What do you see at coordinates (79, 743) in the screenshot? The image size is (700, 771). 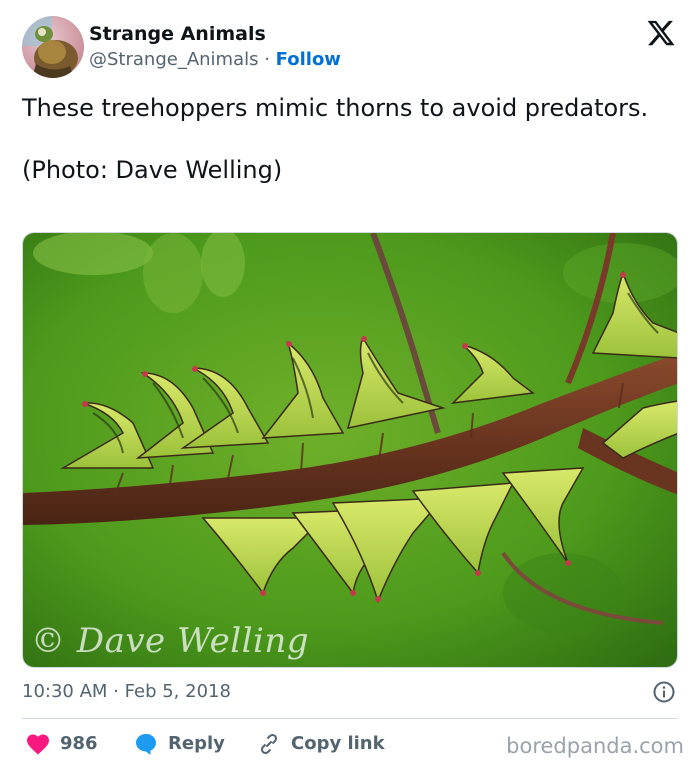 I see `like-count: 986` at bounding box center [79, 743].